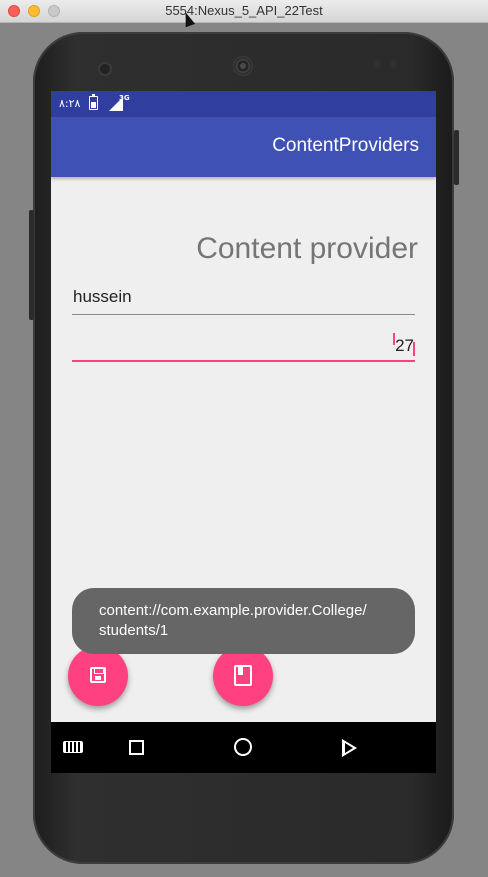  Describe the element at coordinates (93, 102) in the screenshot. I see `battery-charging-icon` at that location.